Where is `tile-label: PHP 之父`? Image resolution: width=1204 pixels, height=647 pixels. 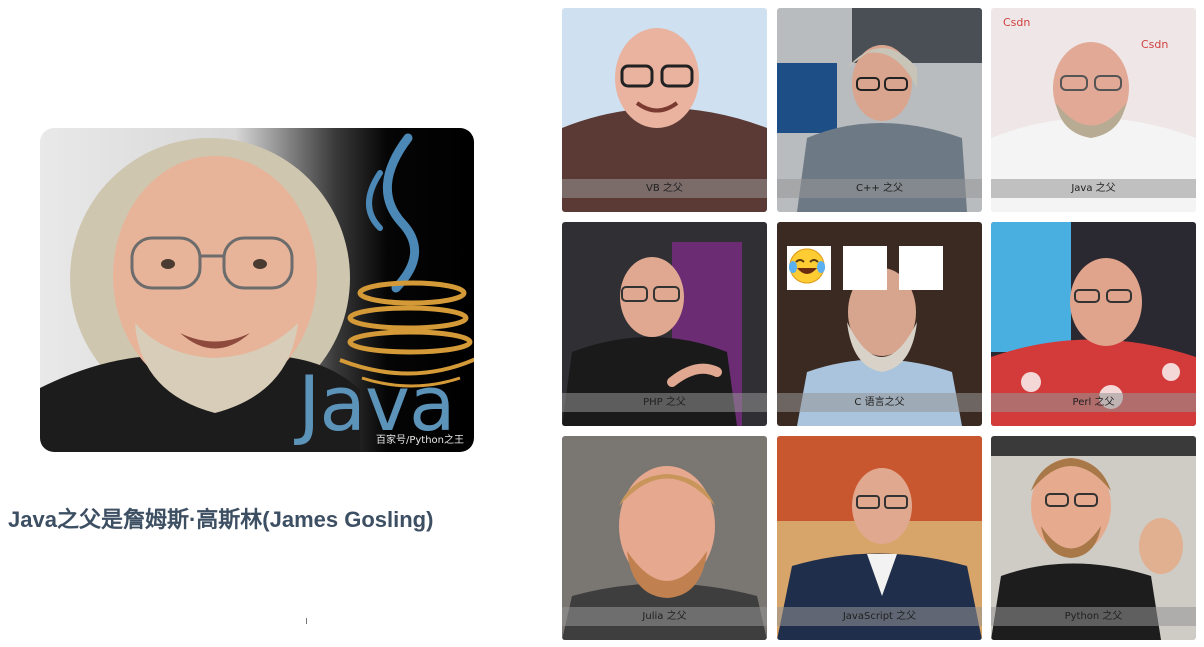 tile-label: PHP 之父 is located at coordinates (664, 402).